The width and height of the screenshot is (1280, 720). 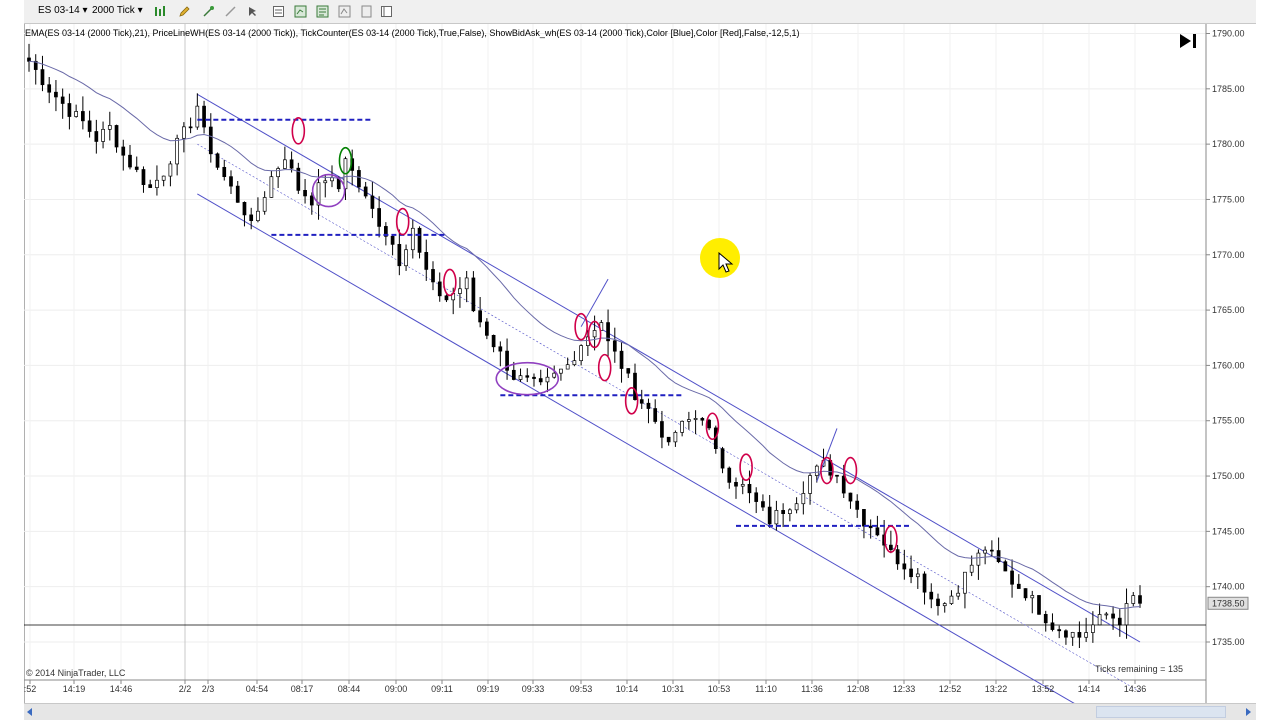 I want to click on y-tick-label: 1770.00, so click(x=1228, y=255).